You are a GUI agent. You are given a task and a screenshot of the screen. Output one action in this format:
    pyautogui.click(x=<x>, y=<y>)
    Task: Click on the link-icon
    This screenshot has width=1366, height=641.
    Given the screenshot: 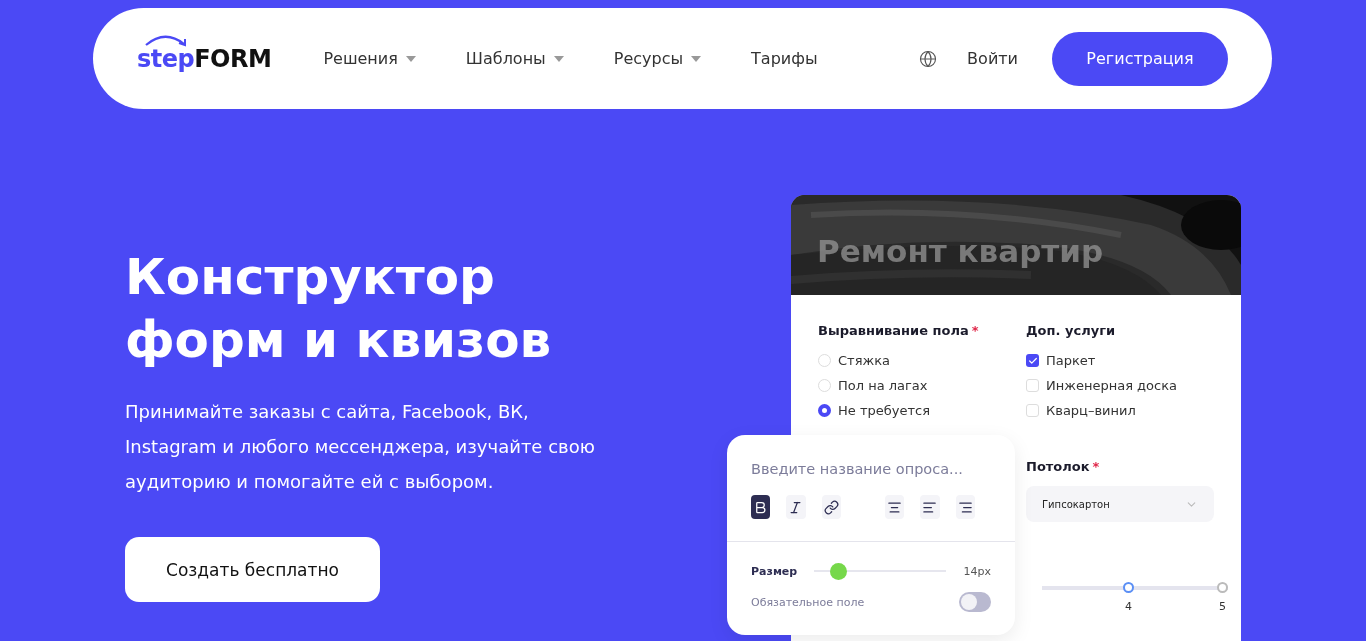 What is the action you would take?
    pyautogui.click(x=831, y=507)
    